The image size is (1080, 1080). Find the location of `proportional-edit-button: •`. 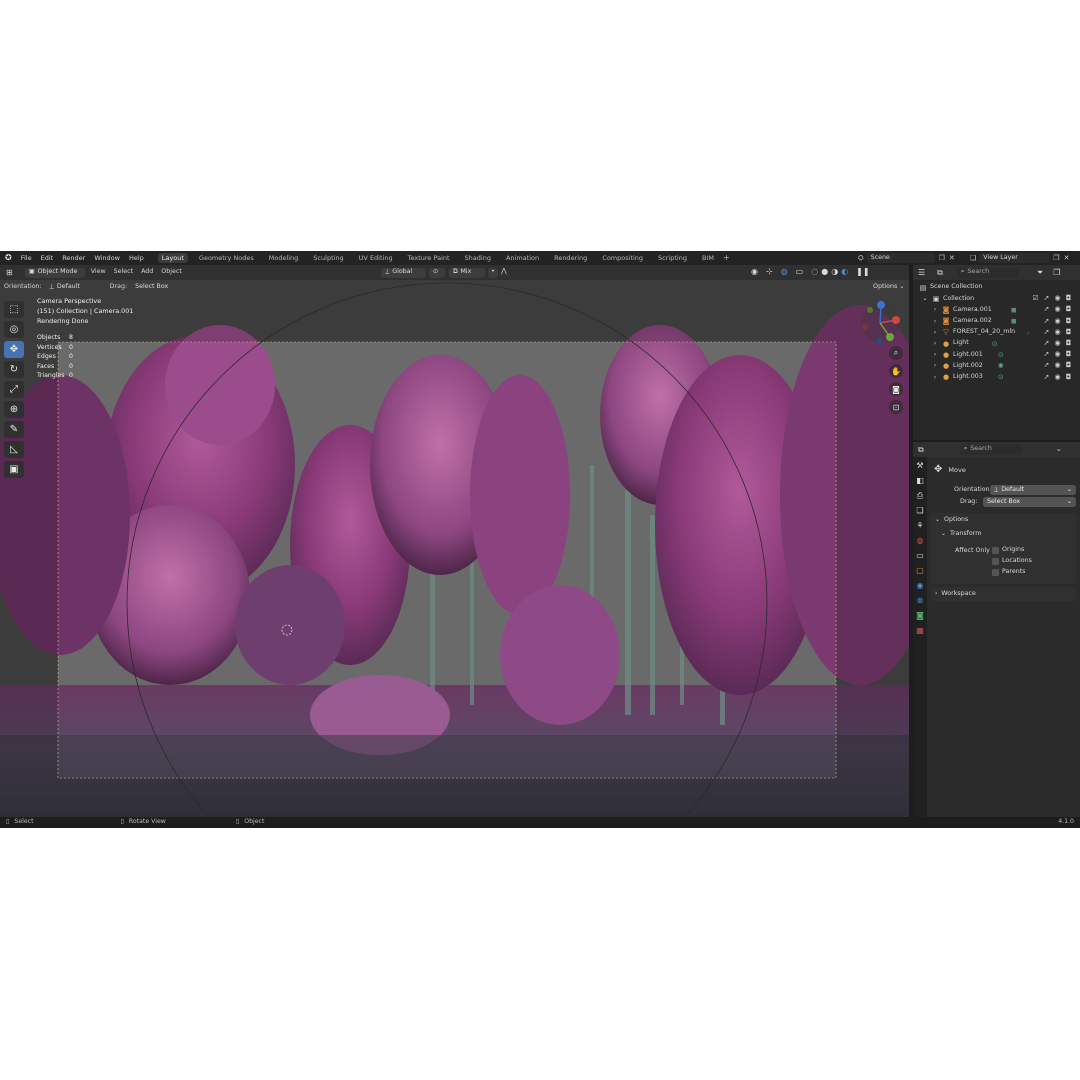

proportional-edit-button: • is located at coordinates (493, 272).